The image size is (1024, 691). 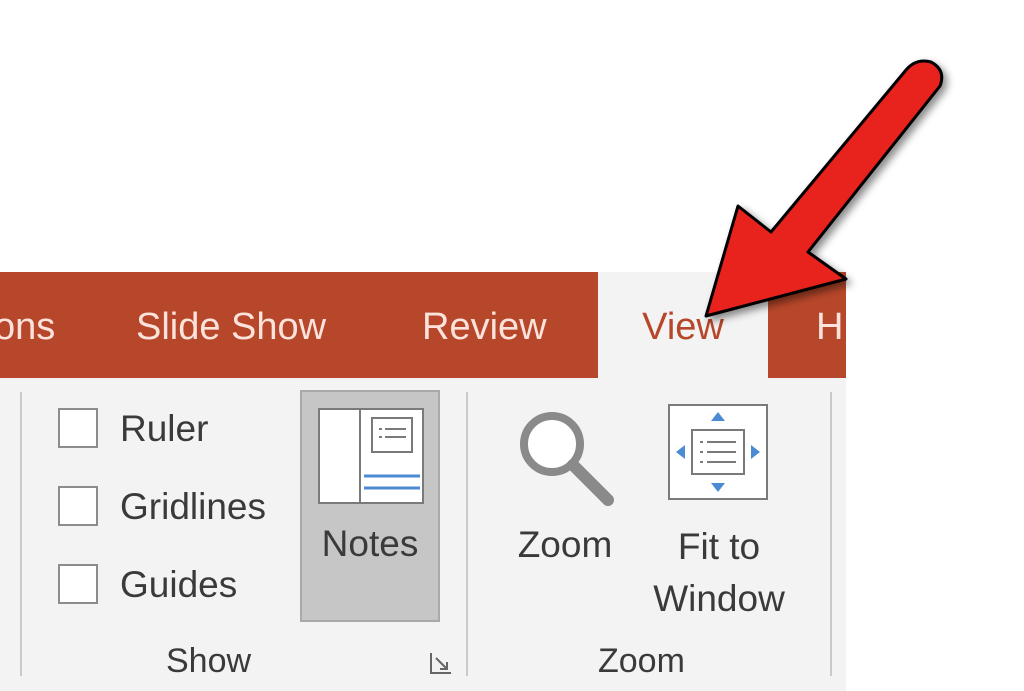 I want to click on red-arrow-annotation, so click(x=824, y=188).